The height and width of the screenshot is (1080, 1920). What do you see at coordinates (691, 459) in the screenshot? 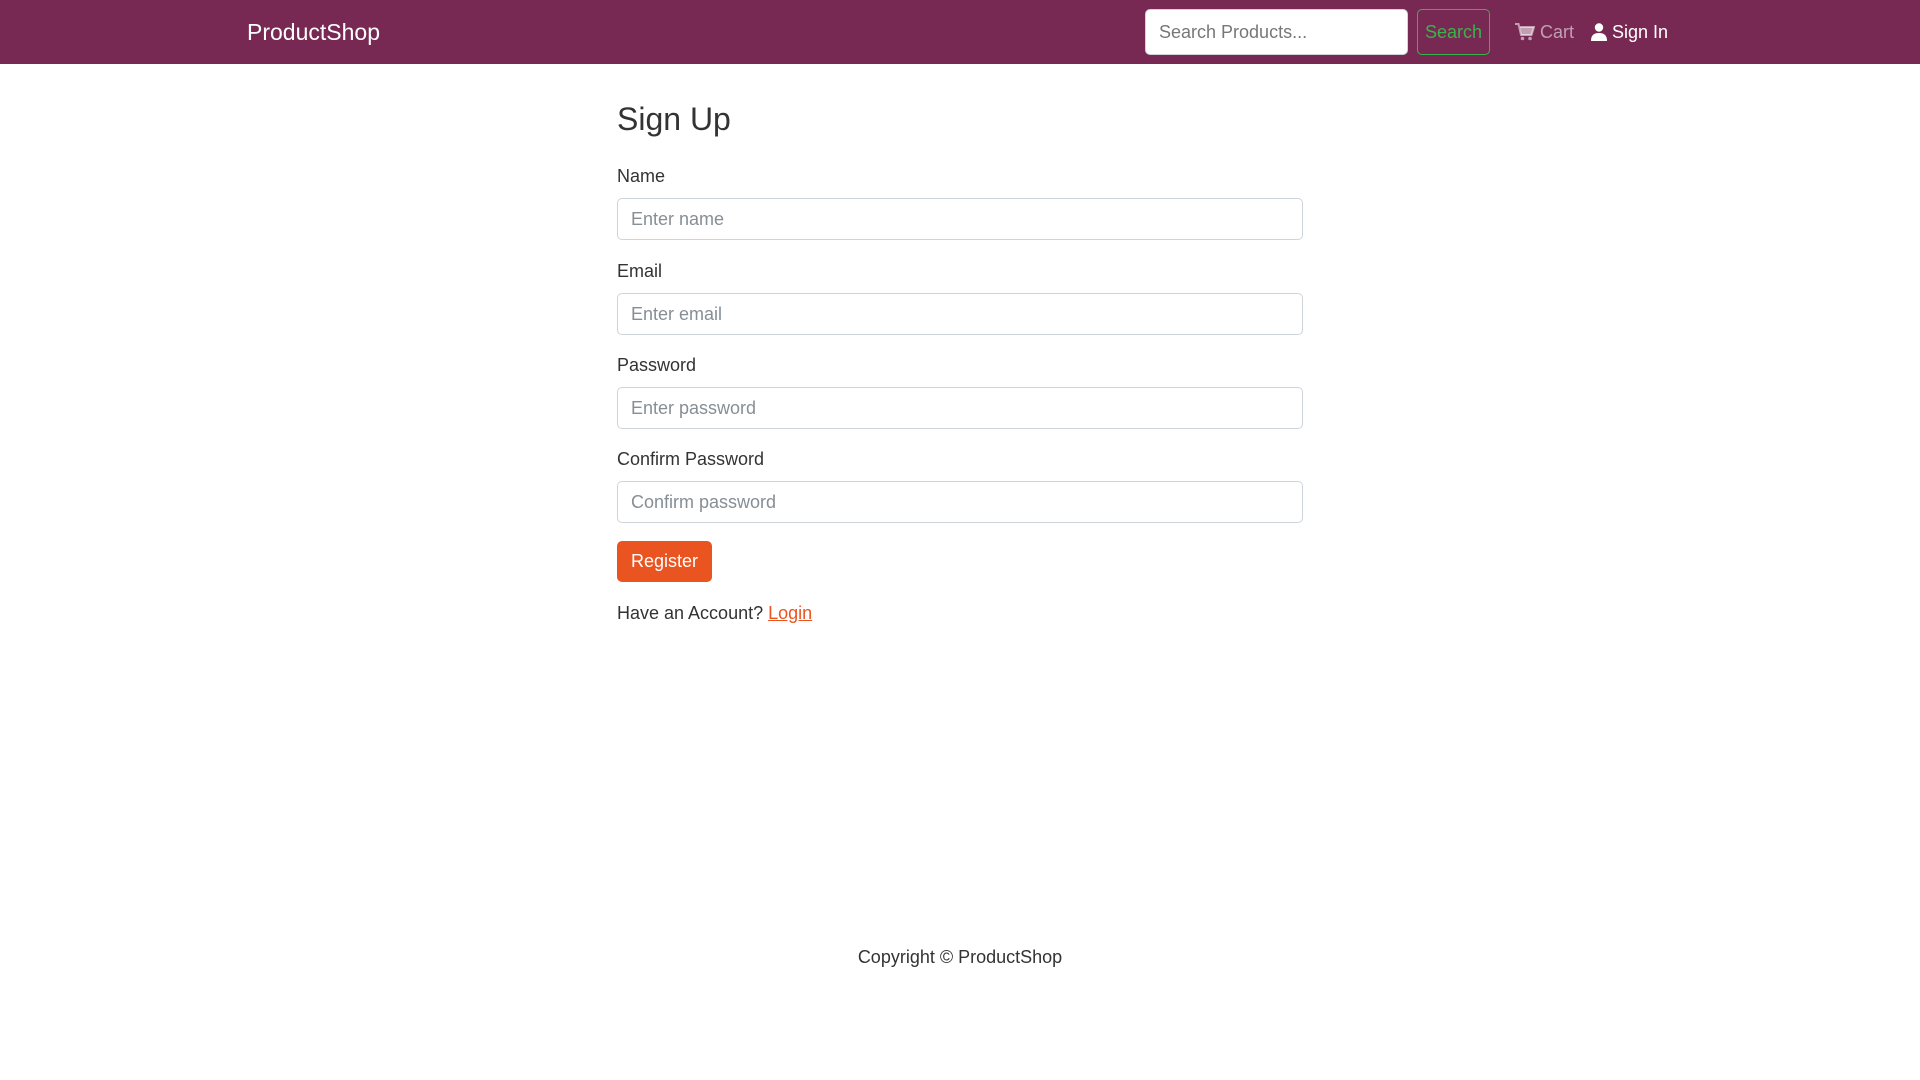
I see `confirm-password-label: Confirm Password` at bounding box center [691, 459].